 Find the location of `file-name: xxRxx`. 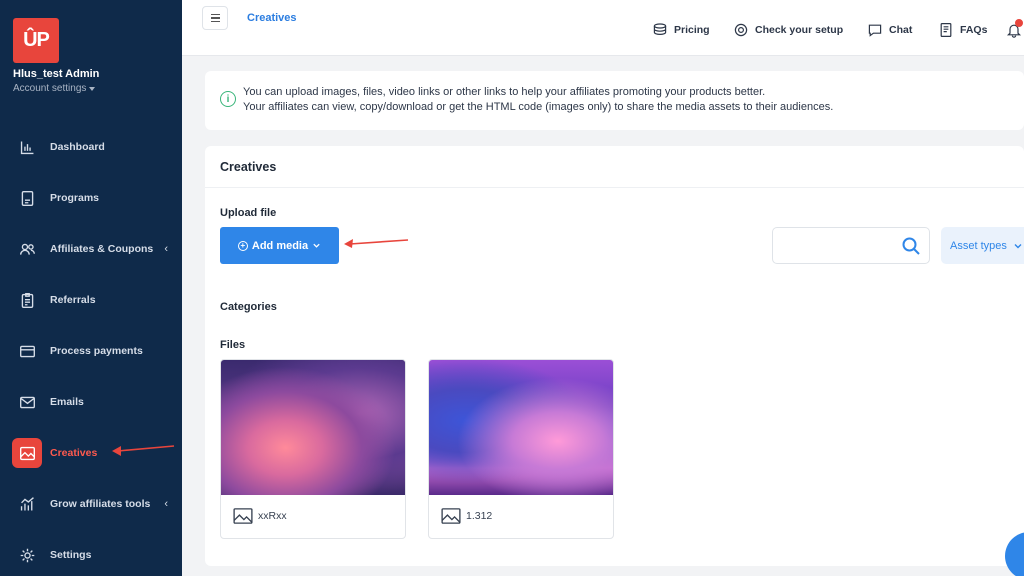

file-name: xxRxx is located at coordinates (272, 516).